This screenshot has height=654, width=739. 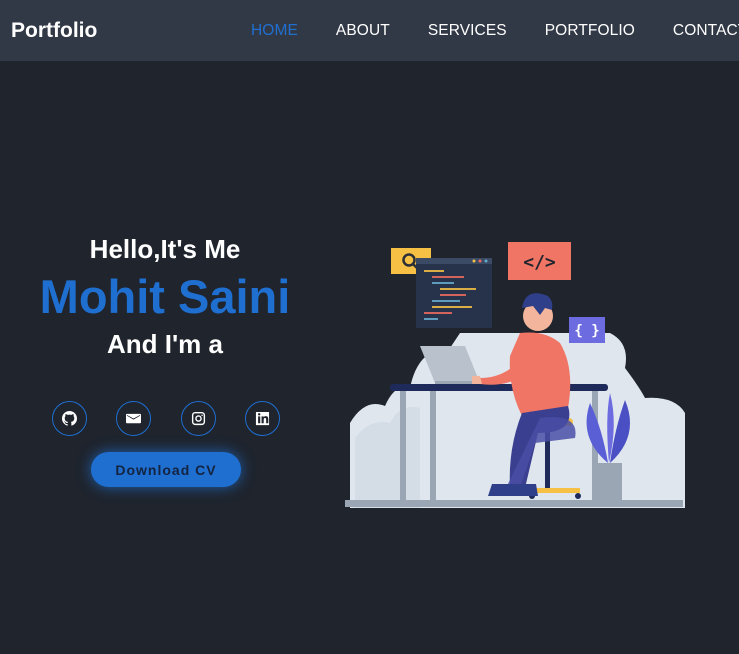 I want to click on github-link, so click(x=69, y=418).